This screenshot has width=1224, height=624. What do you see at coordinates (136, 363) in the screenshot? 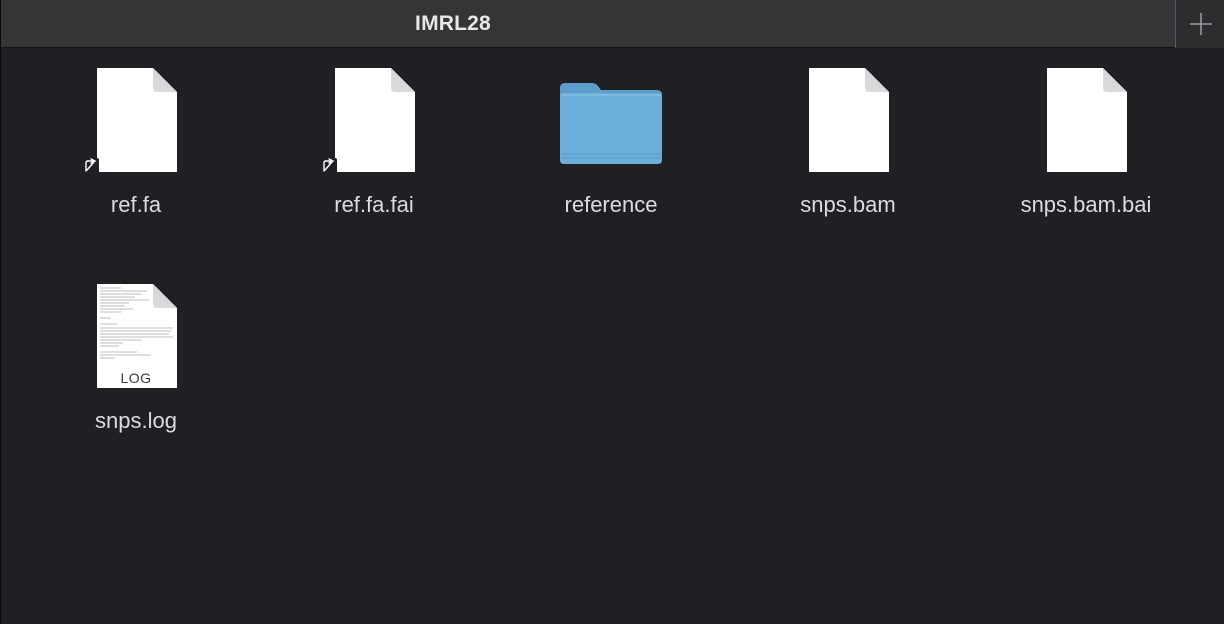
I see `file-item: LOG snps.log` at bounding box center [136, 363].